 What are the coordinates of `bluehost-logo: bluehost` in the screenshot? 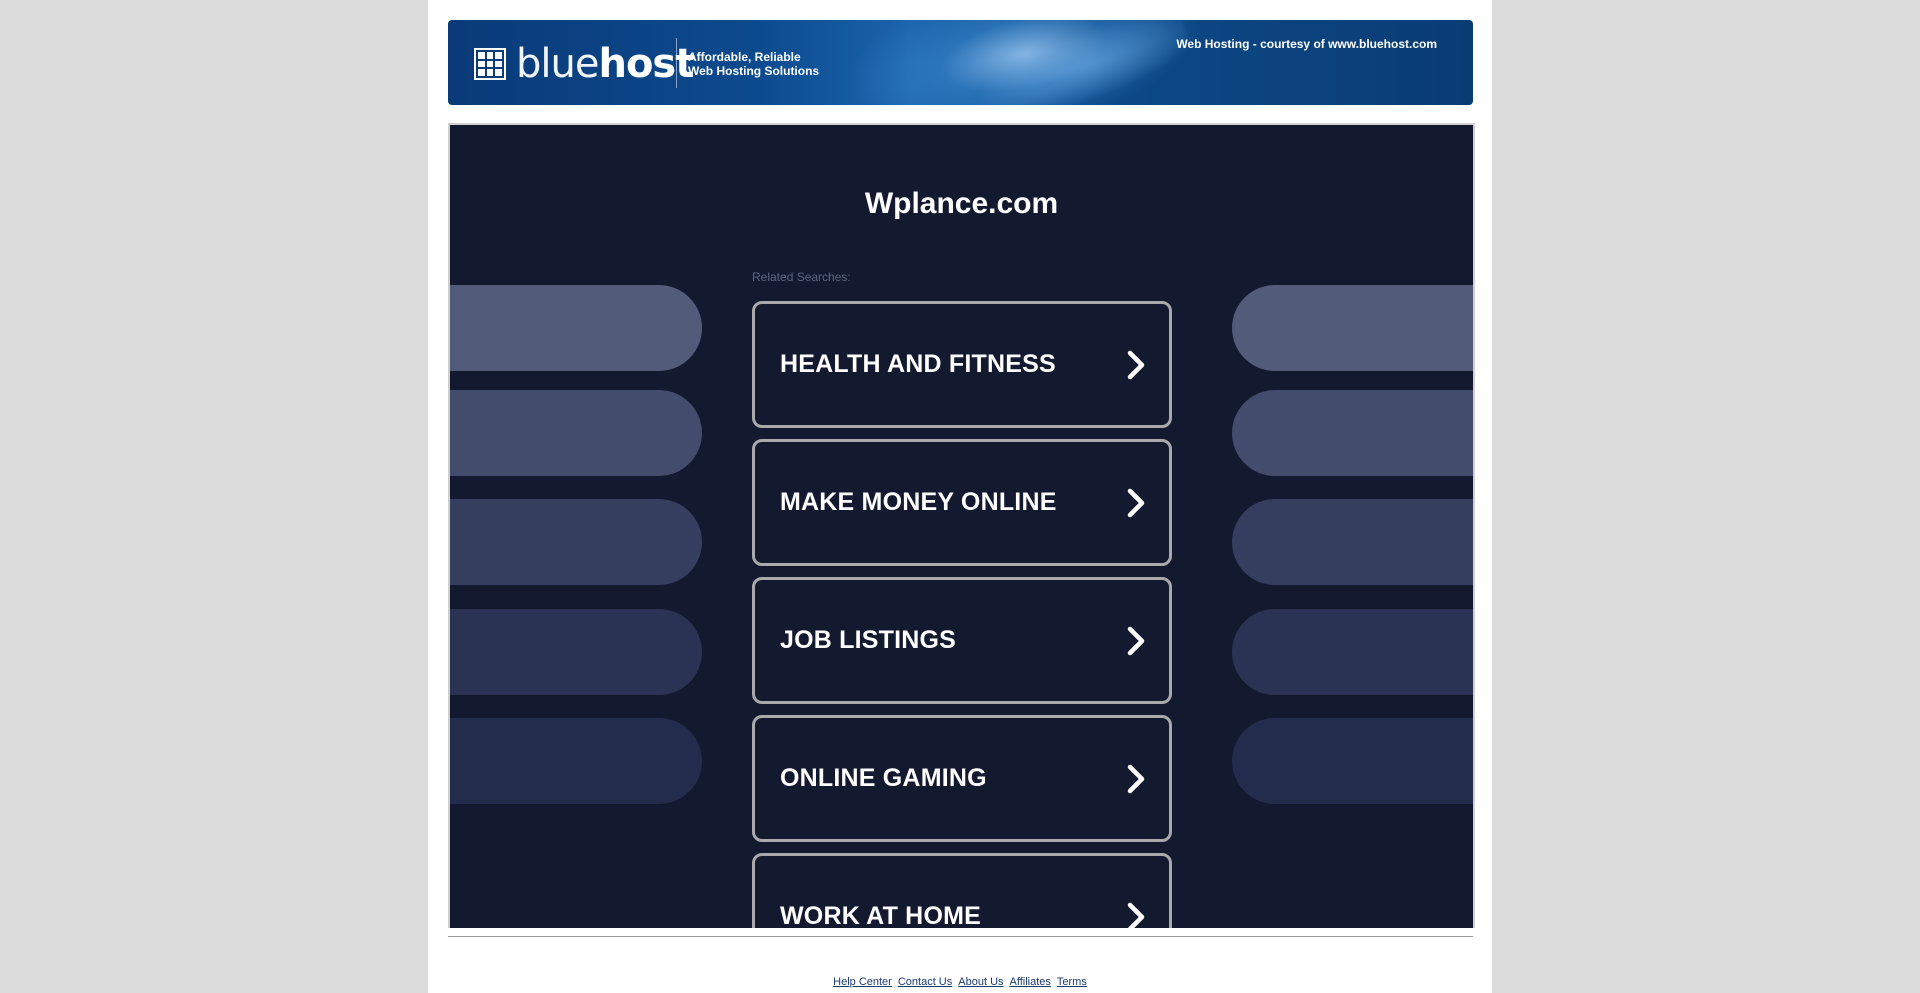 It's located at (584, 64).